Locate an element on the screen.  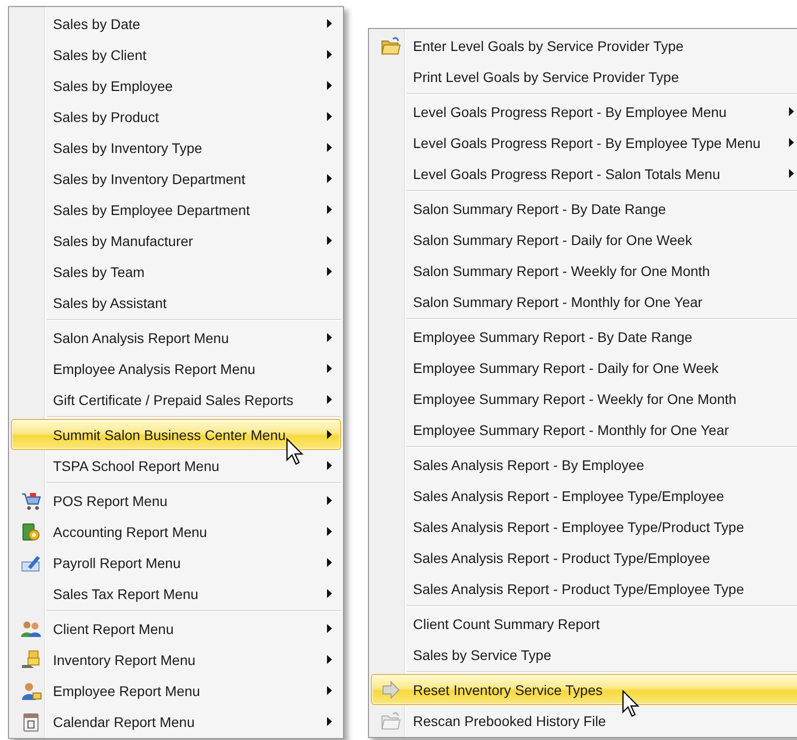
menu-item-label: Client Report Menu is located at coordinates (113, 628).